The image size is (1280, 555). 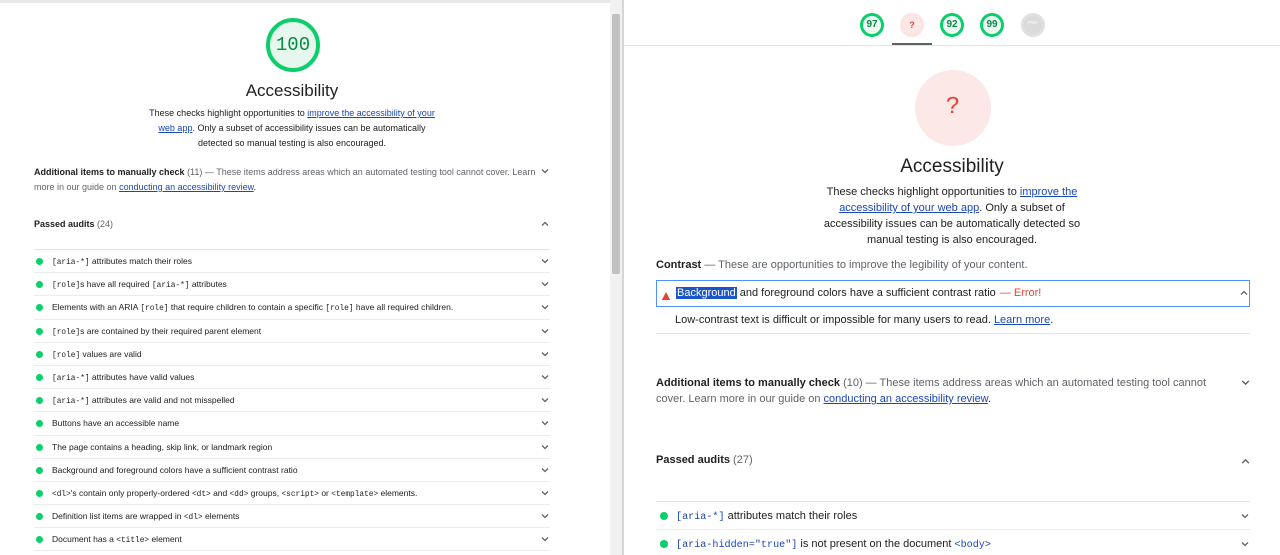 I want to click on category-score-nav: 97? 92 99 PWA, so click(x=952, y=23).